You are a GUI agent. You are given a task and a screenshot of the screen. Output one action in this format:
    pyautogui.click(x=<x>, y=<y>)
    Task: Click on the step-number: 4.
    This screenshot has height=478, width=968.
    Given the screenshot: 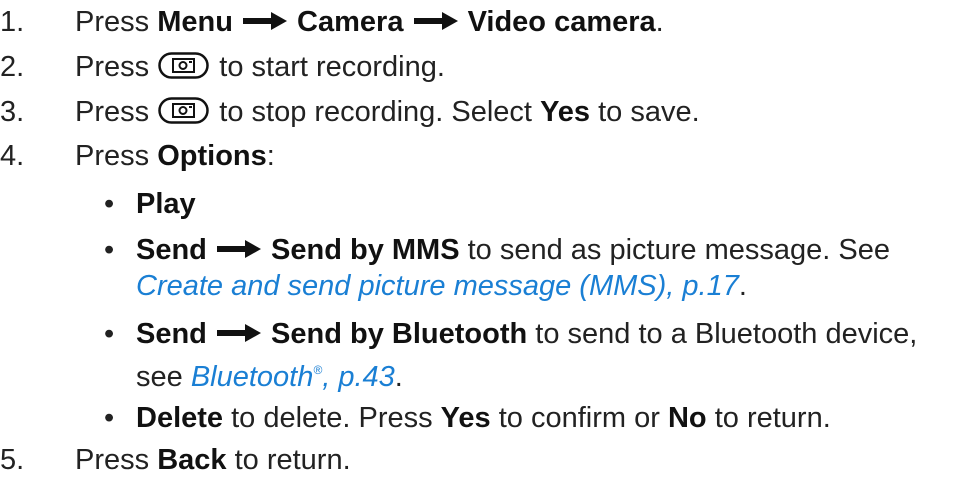 What is the action you would take?
    pyautogui.click(x=12, y=156)
    